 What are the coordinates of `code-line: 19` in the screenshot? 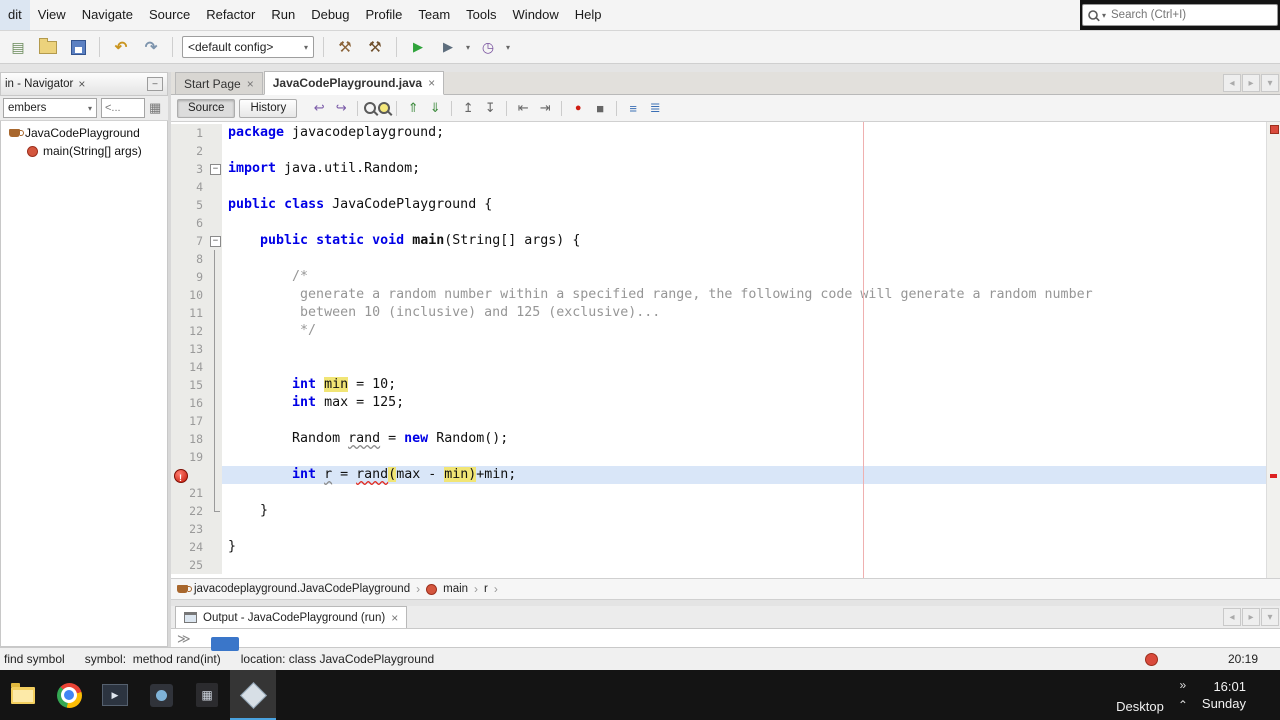 It's located at (725, 457).